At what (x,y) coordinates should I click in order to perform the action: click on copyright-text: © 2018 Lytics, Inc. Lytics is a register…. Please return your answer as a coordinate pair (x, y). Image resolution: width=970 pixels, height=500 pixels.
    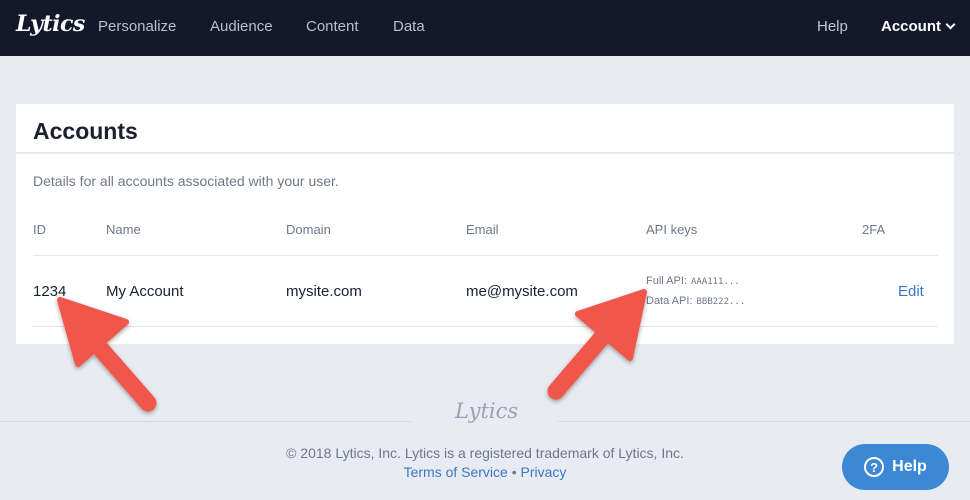
    Looking at the image, I should click on (485, 453).